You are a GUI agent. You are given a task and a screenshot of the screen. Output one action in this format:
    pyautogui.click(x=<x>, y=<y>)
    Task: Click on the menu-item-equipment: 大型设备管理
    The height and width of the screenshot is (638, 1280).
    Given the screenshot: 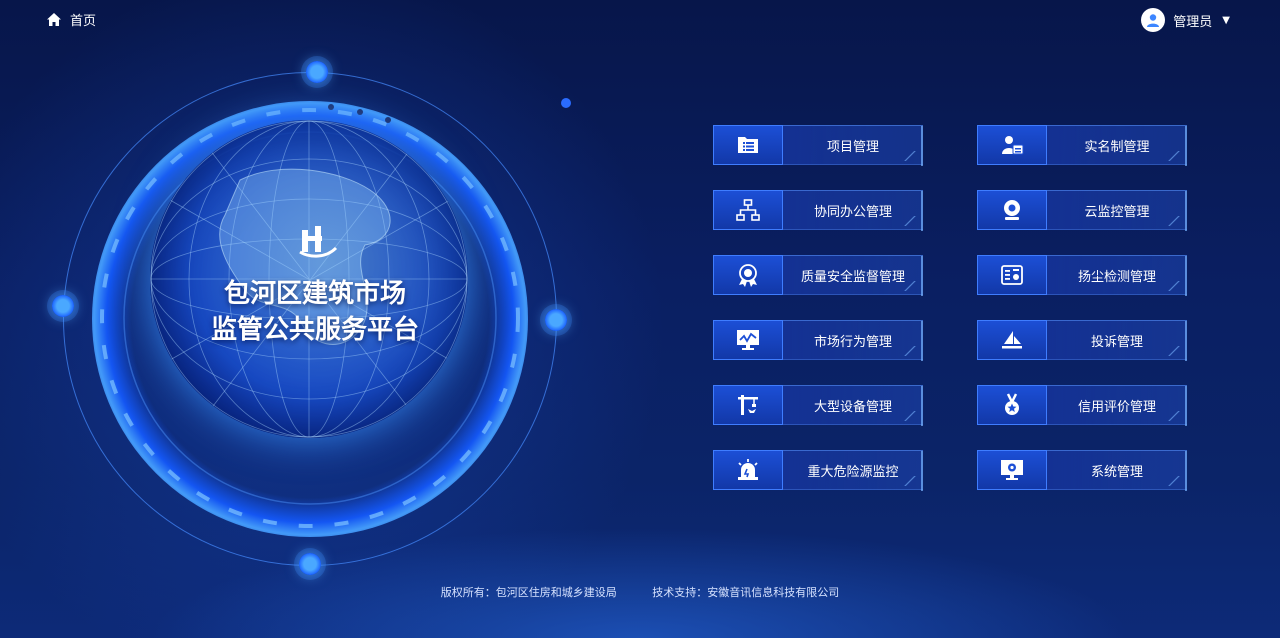 What is the action you would take?
    pyautogui.click(x=818, y=405)
    